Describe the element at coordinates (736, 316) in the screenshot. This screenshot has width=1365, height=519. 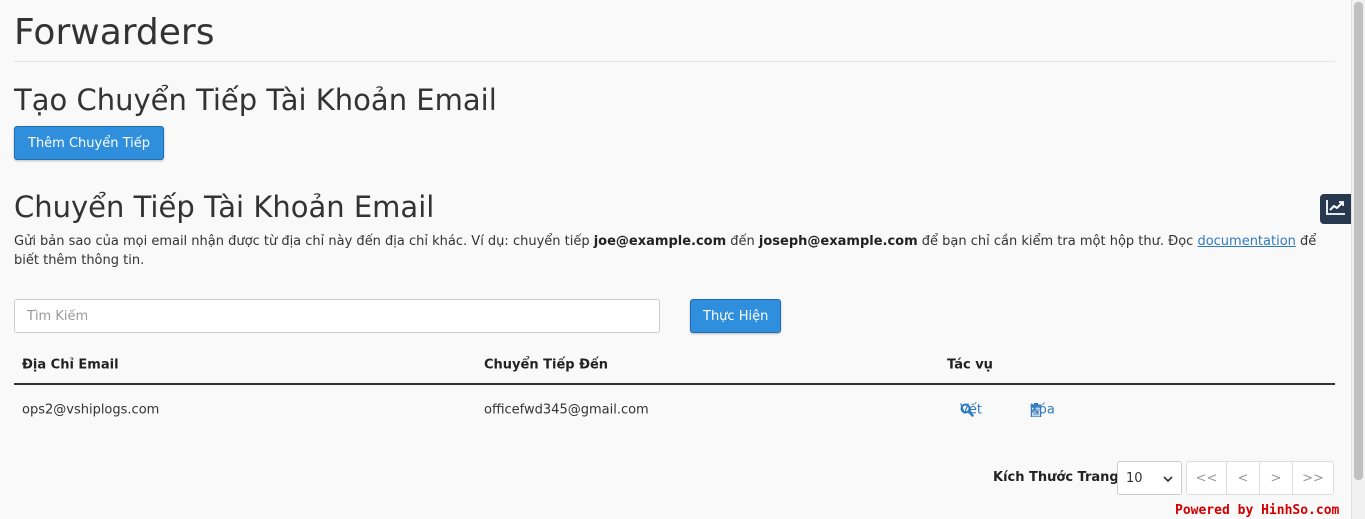
I see `search-go-button: Thực Hiện` at that location.